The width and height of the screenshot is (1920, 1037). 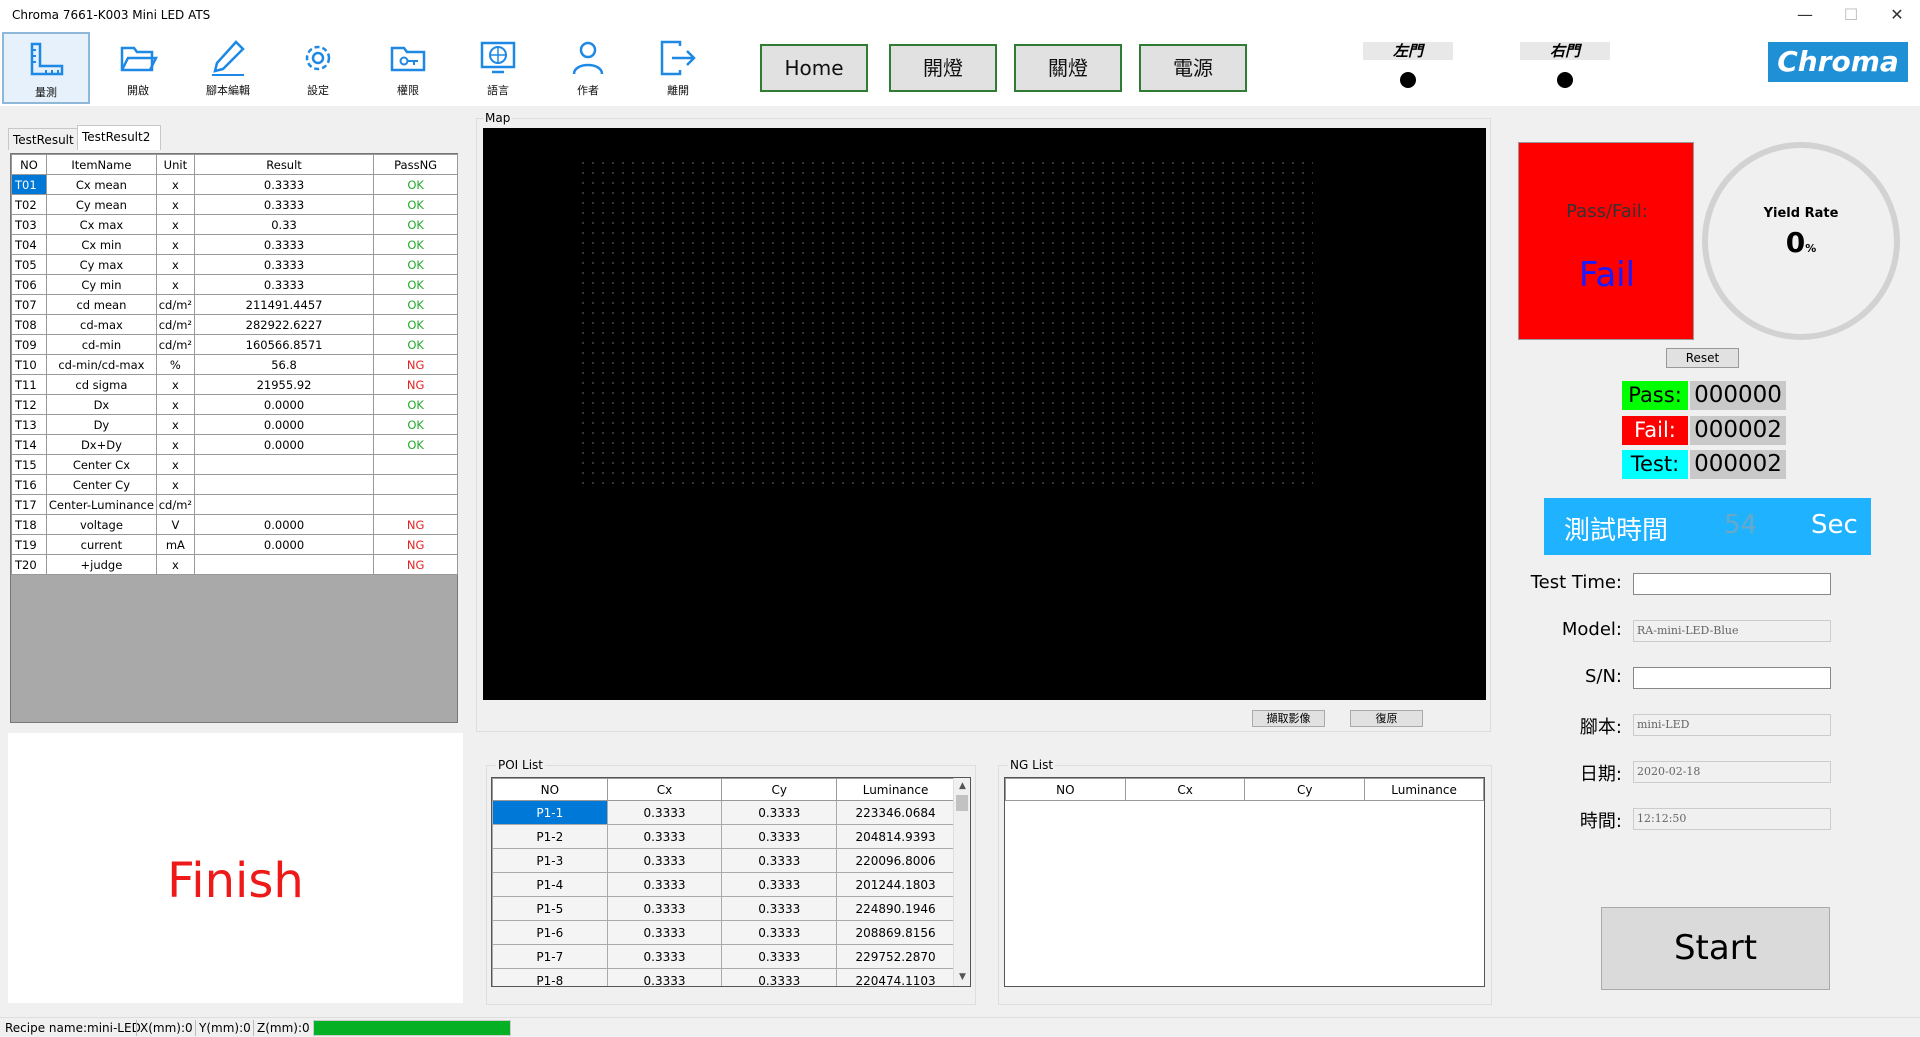 I want to click on column-header: ItemName, so click(x=101, y=164).